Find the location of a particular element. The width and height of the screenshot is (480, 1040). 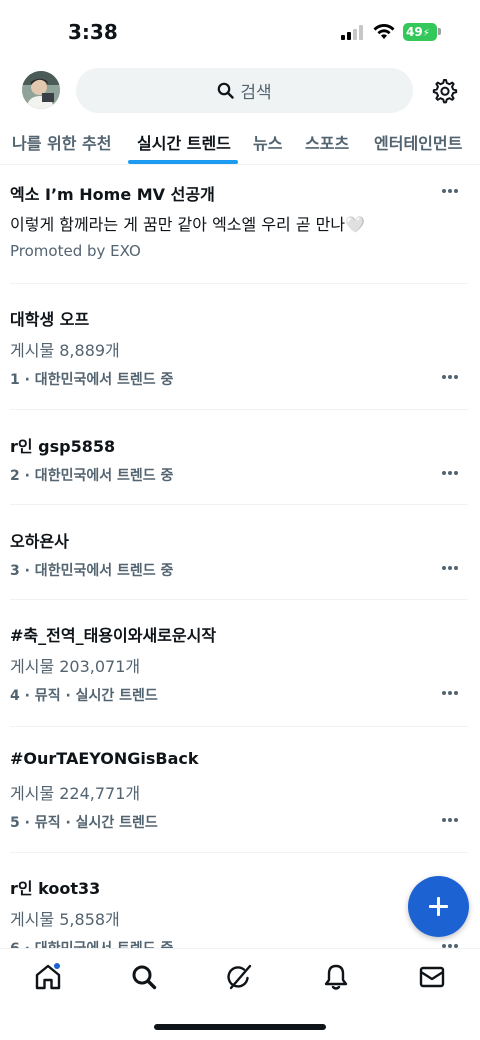

top-header: 검색 is located at coordinates (240, 91).